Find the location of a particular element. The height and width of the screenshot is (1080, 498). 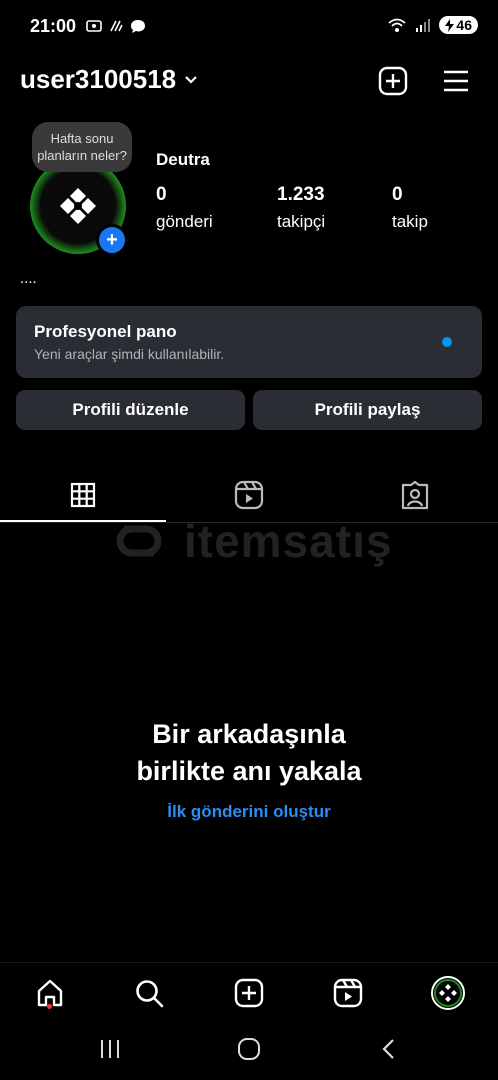

stat-posts: 0 gönderi is located at coordinates (184, 208).